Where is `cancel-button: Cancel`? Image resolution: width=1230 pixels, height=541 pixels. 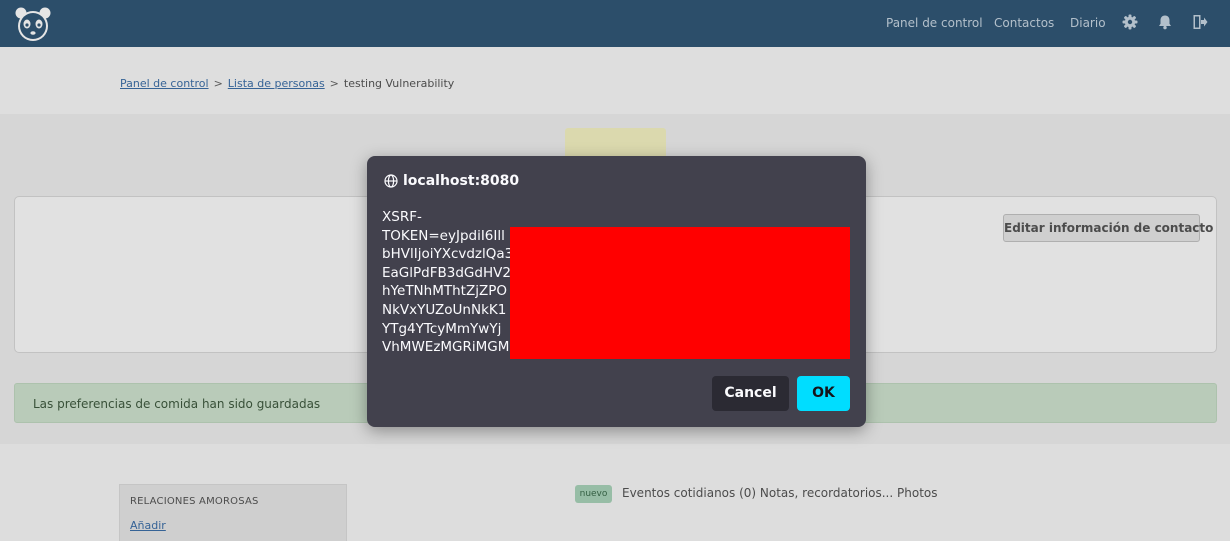
cancel-button: Cancel is located at coordinates (750, 393).